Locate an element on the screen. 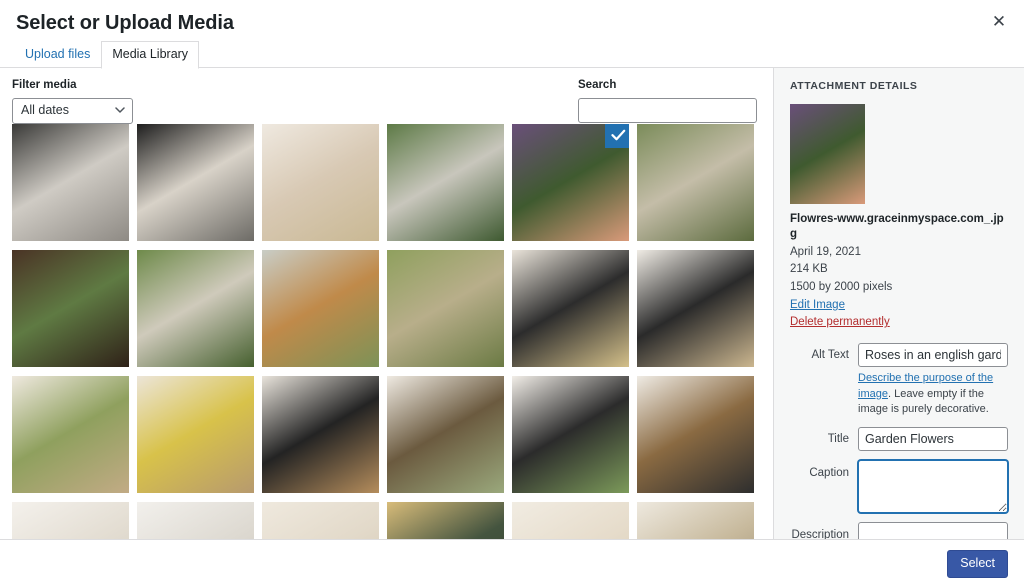 The image size is (1024, 587). attachment-dimensions: 1500 by 2000 pixels is located at coordinates (841, 287).